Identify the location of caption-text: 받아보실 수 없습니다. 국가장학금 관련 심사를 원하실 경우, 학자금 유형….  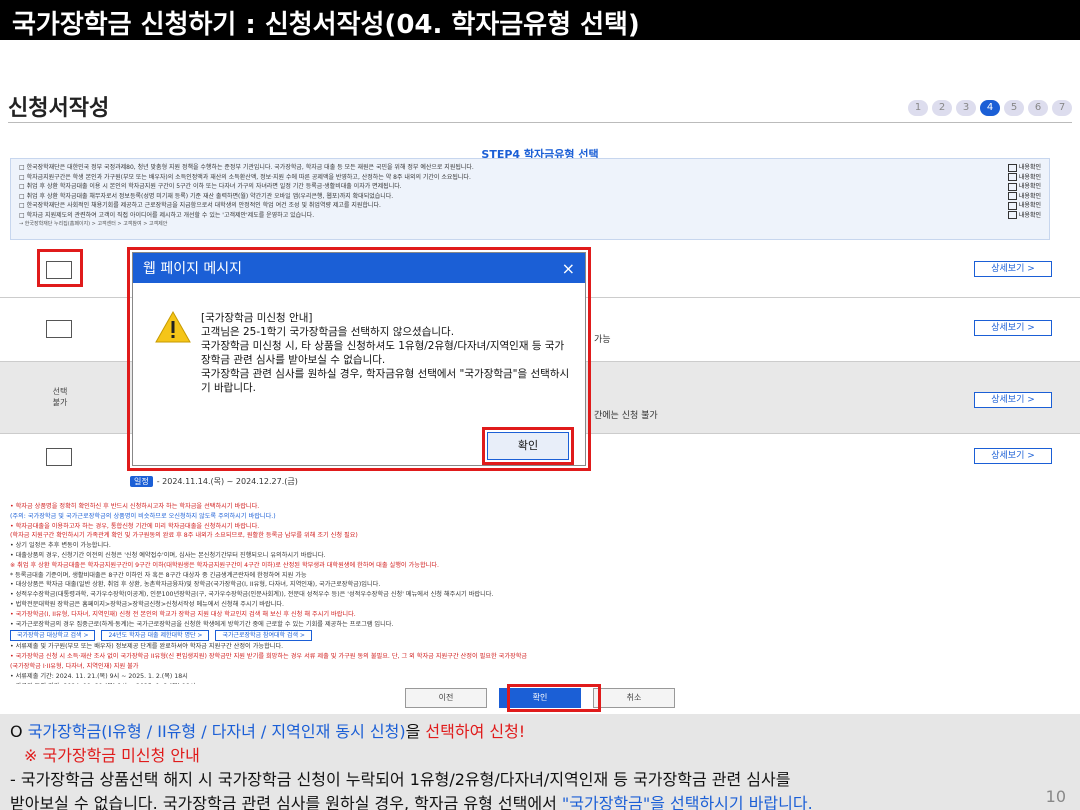
(286, 802).